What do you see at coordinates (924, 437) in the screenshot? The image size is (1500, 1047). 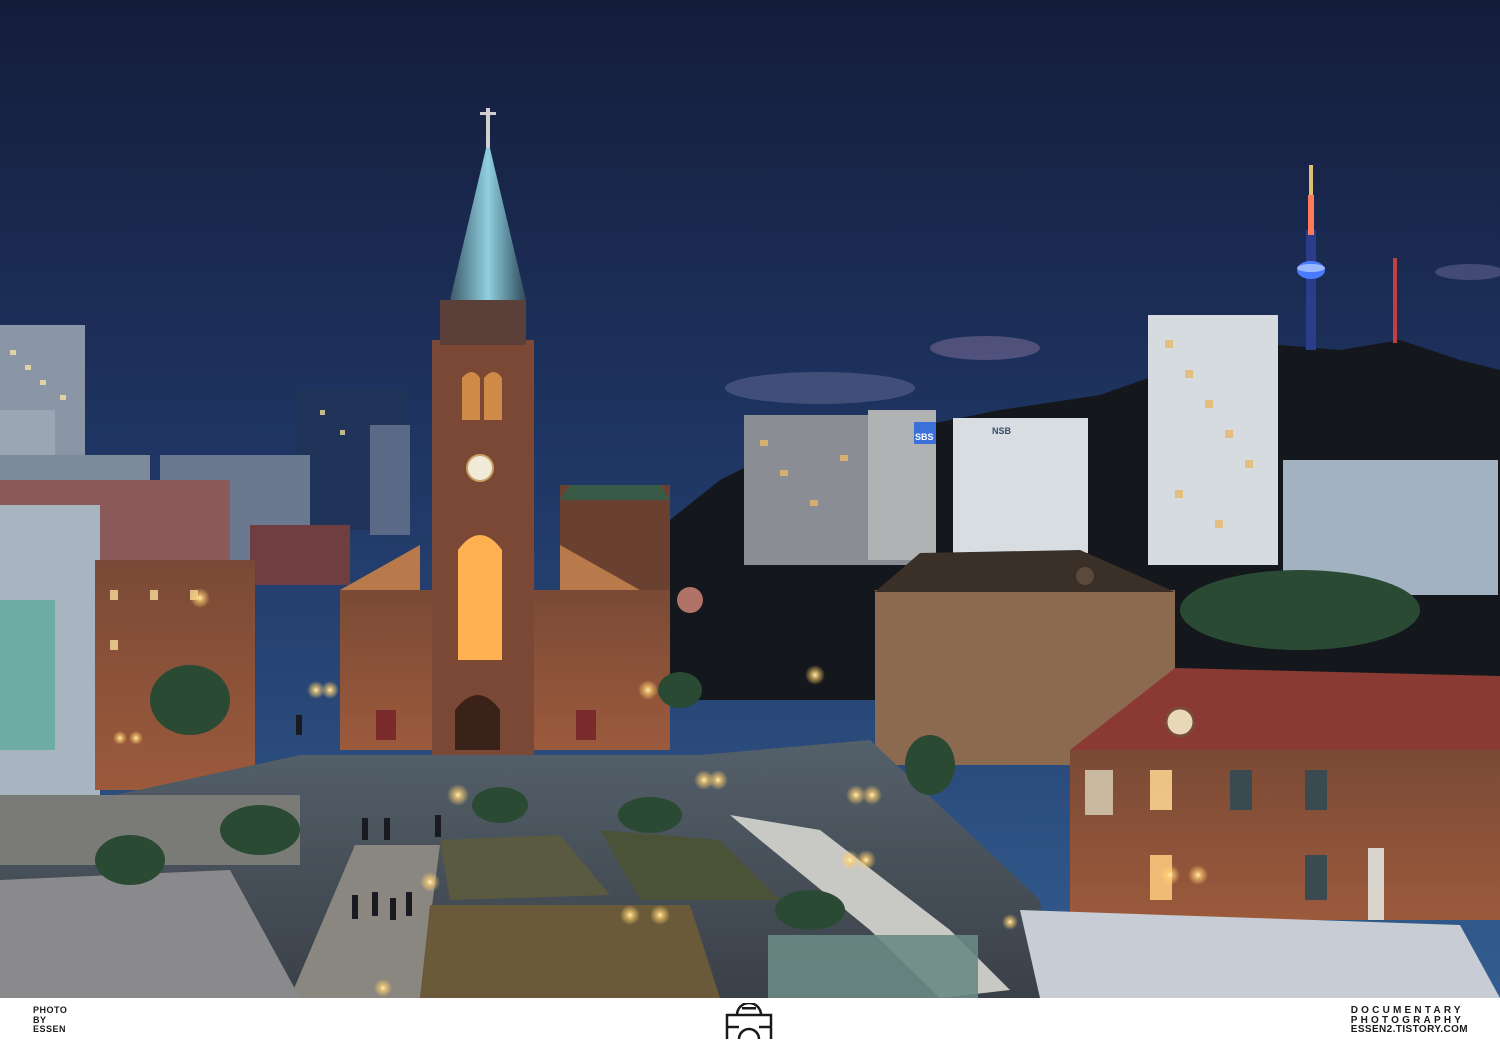 I see `billboard-text: SBS` at bounding box center [924, 437].